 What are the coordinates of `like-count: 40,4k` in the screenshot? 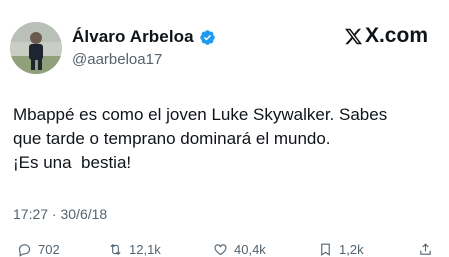 It's located at (250, 249).